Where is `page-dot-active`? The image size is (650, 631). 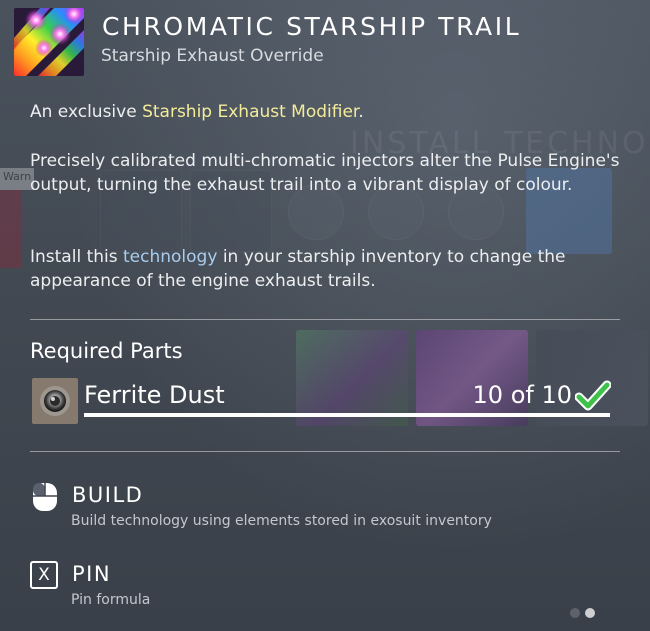
page-dot-active is located at coordinates (590, 613).